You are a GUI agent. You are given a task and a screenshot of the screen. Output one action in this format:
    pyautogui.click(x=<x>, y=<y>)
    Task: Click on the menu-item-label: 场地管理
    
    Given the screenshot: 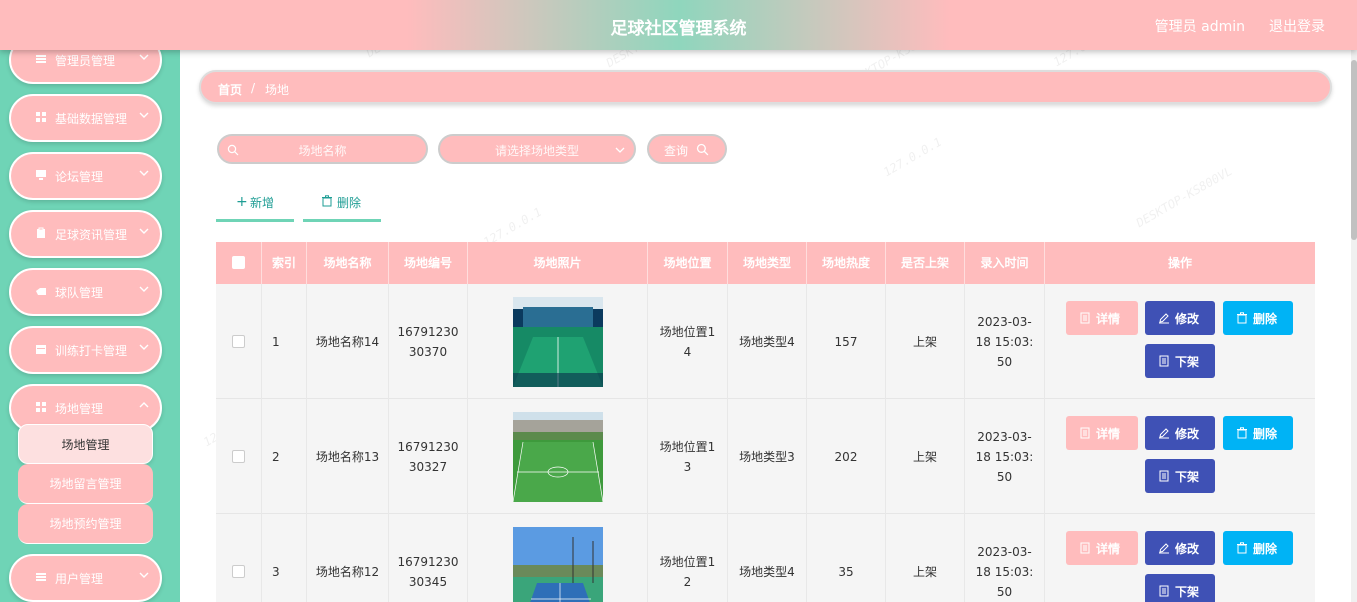 What is the action you would take?
    pyautogui.click(x=79, y=409)
    